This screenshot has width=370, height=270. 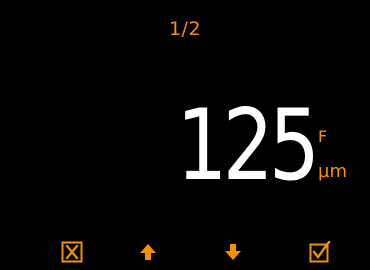 I want to click on cancel-button, so click(x=72, y=252).